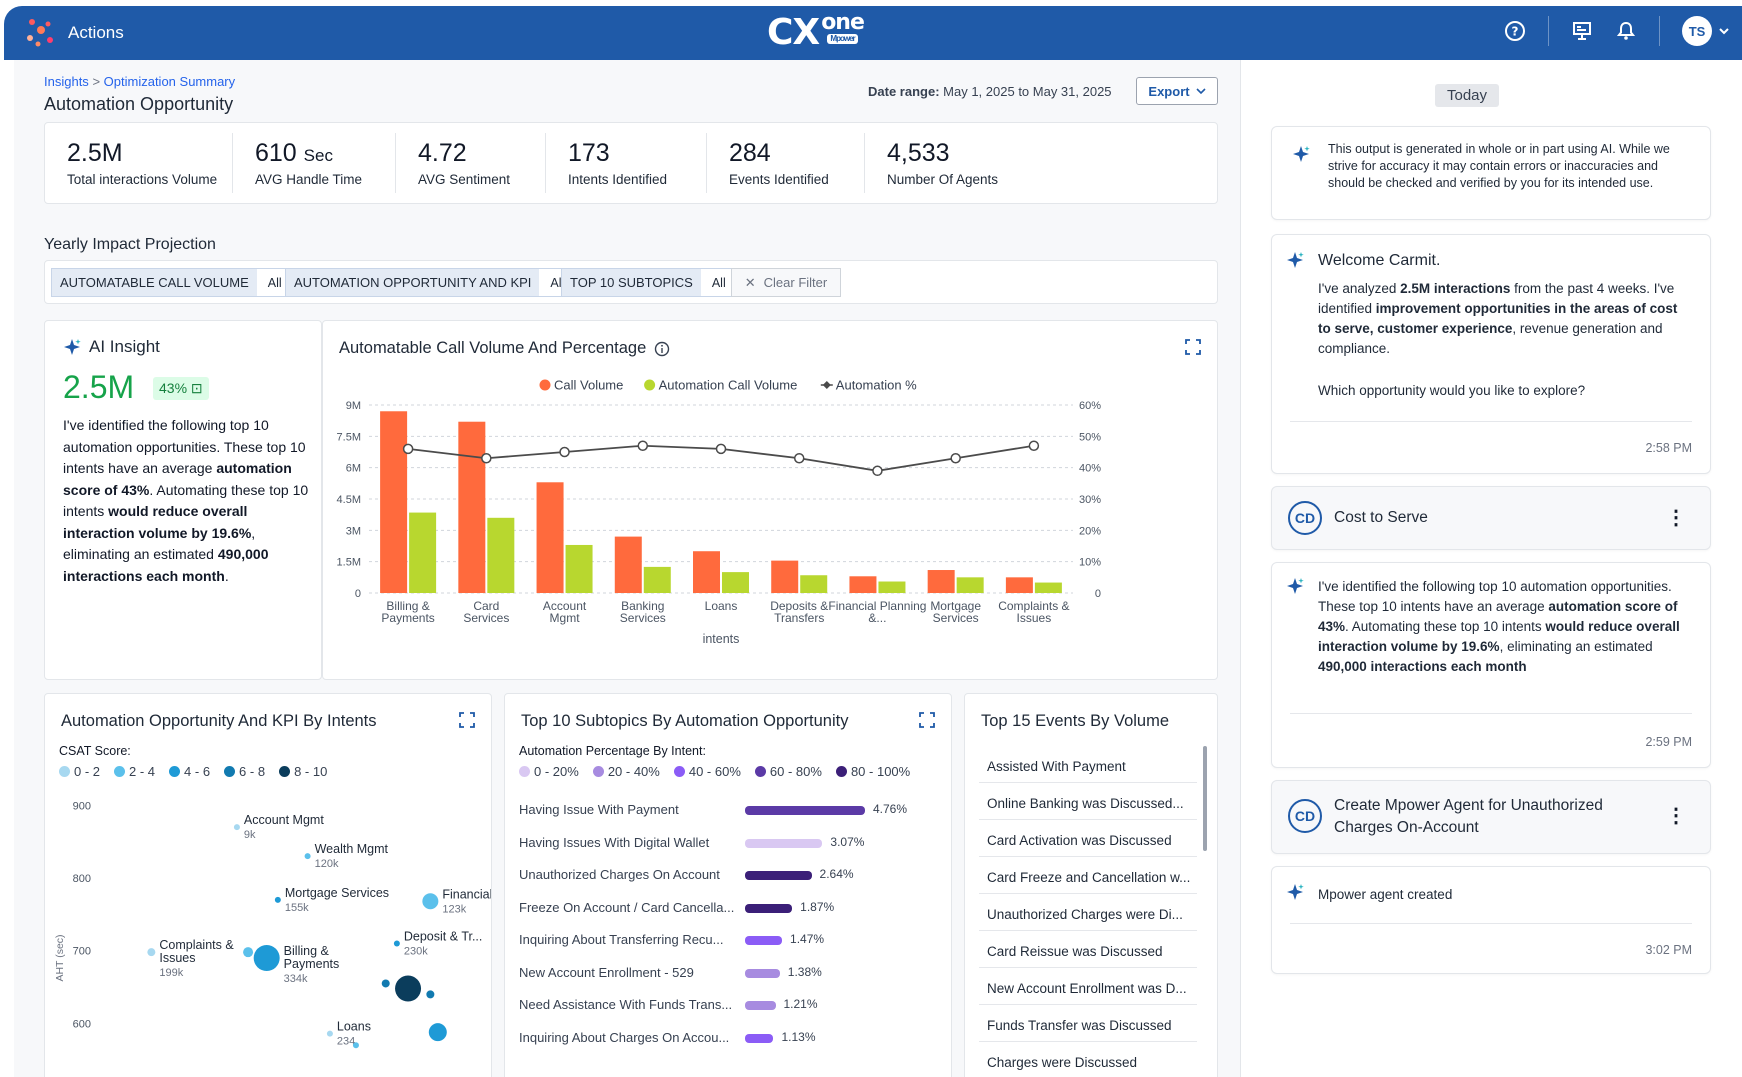  Describe the element at coordinates (1582, 31) in the screenshot. I see `presentation-icon` at that location.